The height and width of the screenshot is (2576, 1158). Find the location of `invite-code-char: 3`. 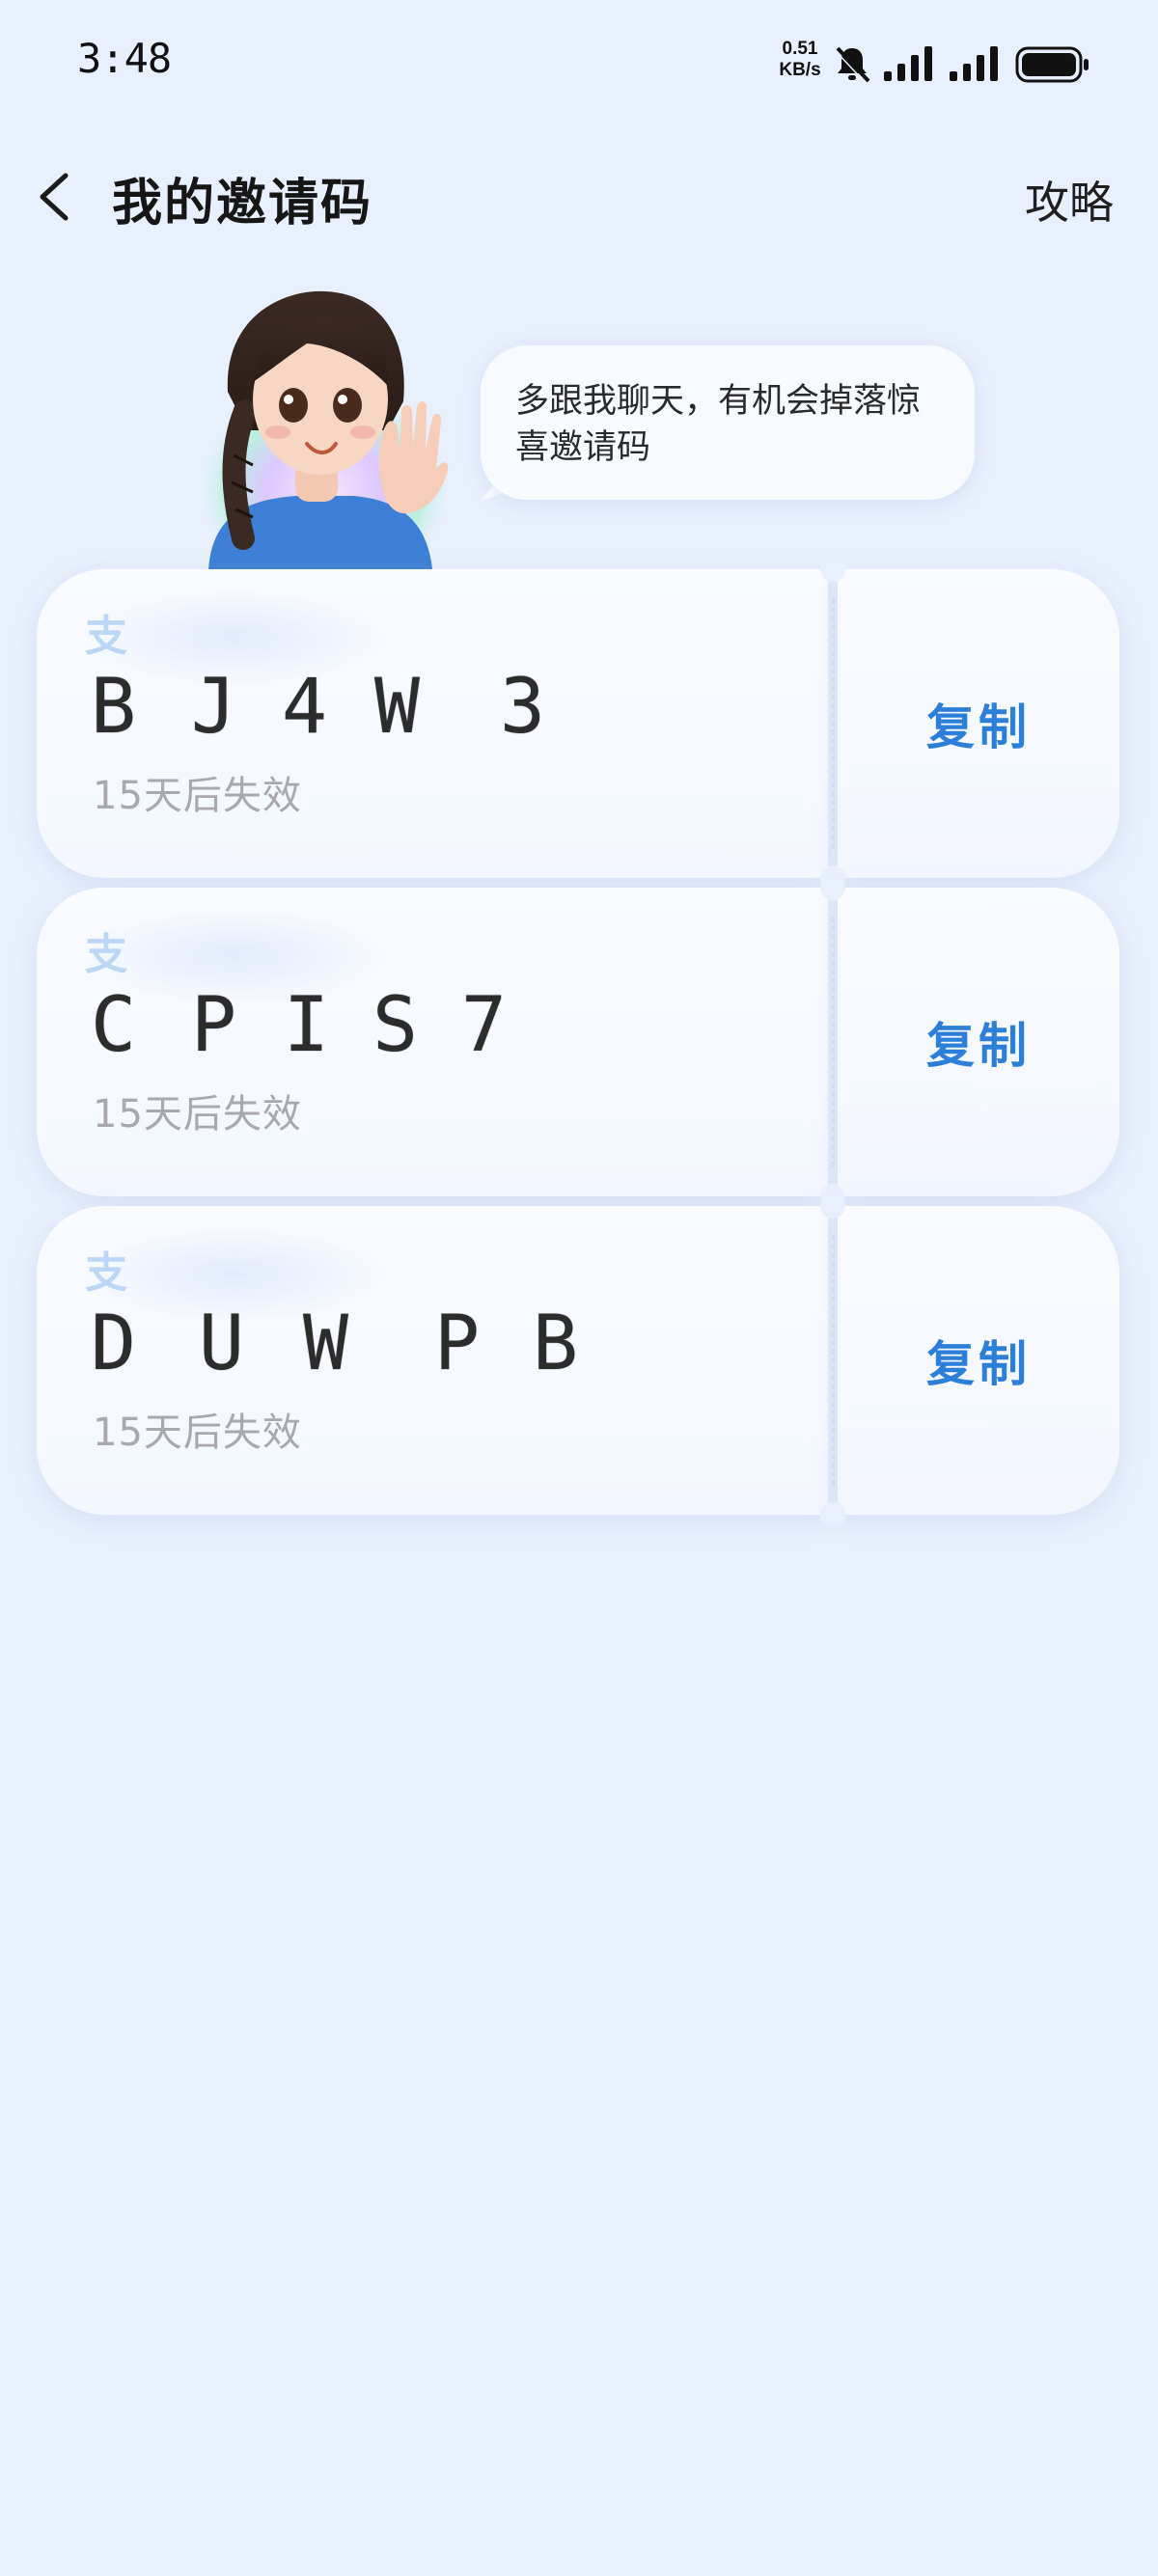

invite-code-char: 3 is located at coordinates (522, 707).